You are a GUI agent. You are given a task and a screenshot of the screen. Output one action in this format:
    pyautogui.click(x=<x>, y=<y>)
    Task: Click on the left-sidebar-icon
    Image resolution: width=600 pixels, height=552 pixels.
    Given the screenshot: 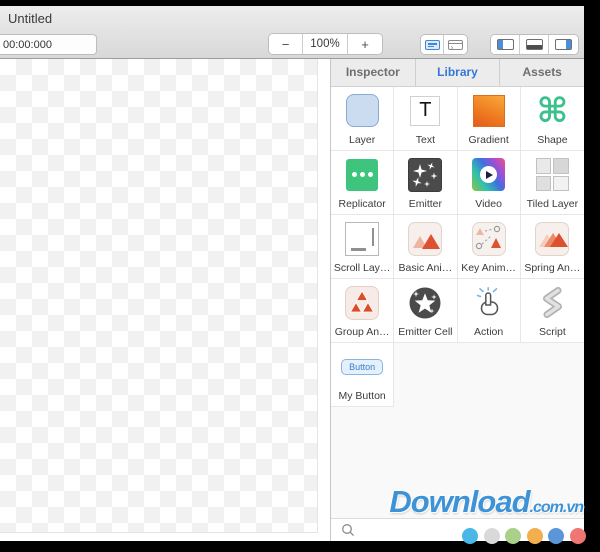 What is the action you would take?
    pyautogui.click(x=505, y=44)
    